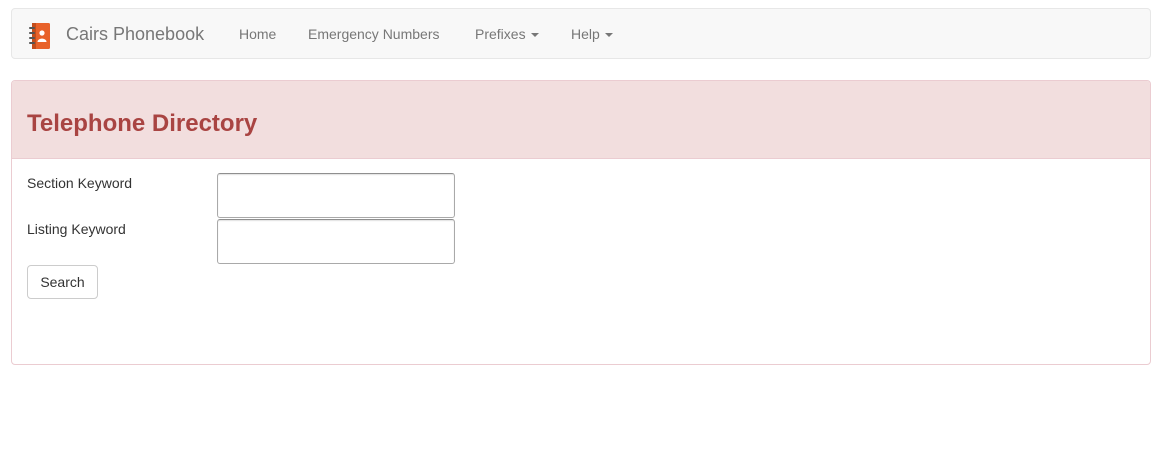  Describe the element at coordinates (40, 36) in the screenshot. I see `phonebook-logo-icon` at that location.